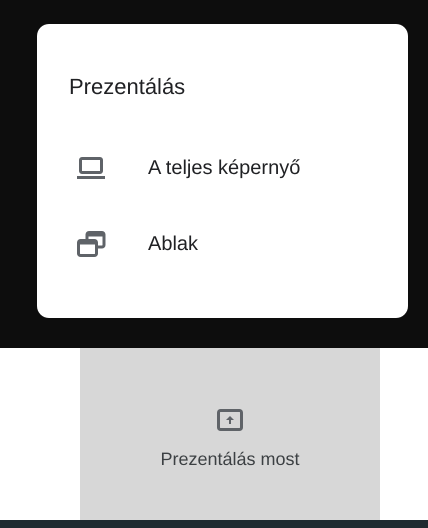  What do you see at coordinates (127, 87) in the screenshot?
I see `menu-title: Prezentálás` at bounding box center [127, 87].